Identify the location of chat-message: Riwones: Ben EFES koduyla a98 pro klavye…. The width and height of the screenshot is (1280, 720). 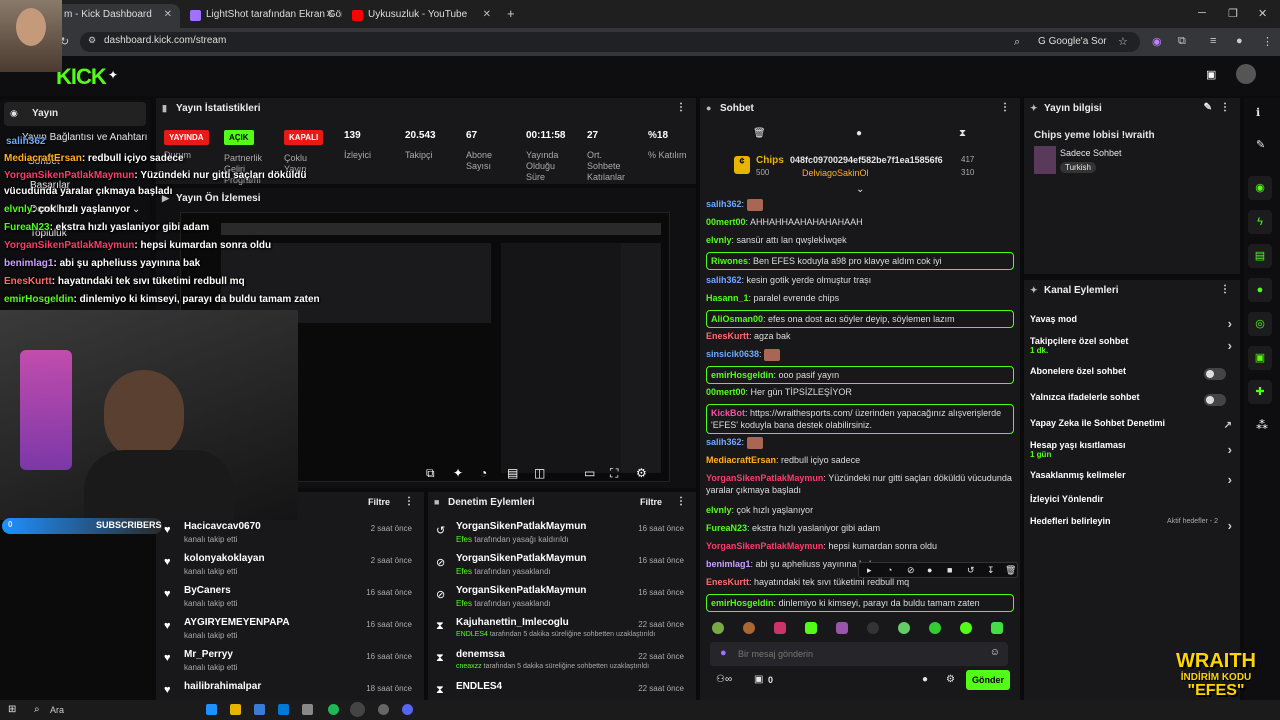
(860, 261).